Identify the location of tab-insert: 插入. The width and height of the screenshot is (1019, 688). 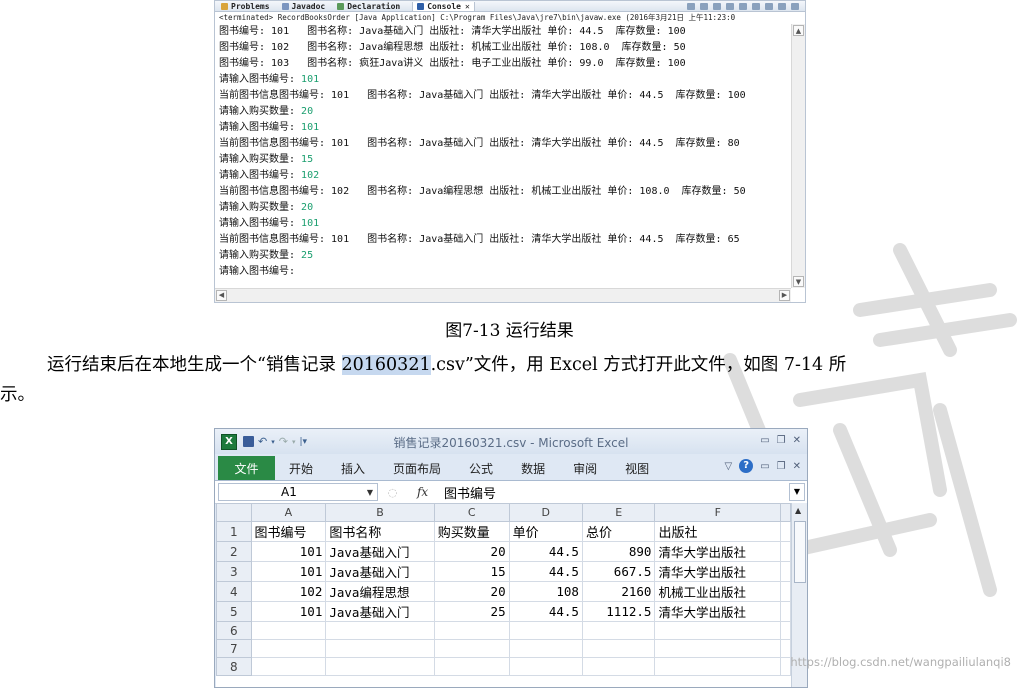
(353, 468).